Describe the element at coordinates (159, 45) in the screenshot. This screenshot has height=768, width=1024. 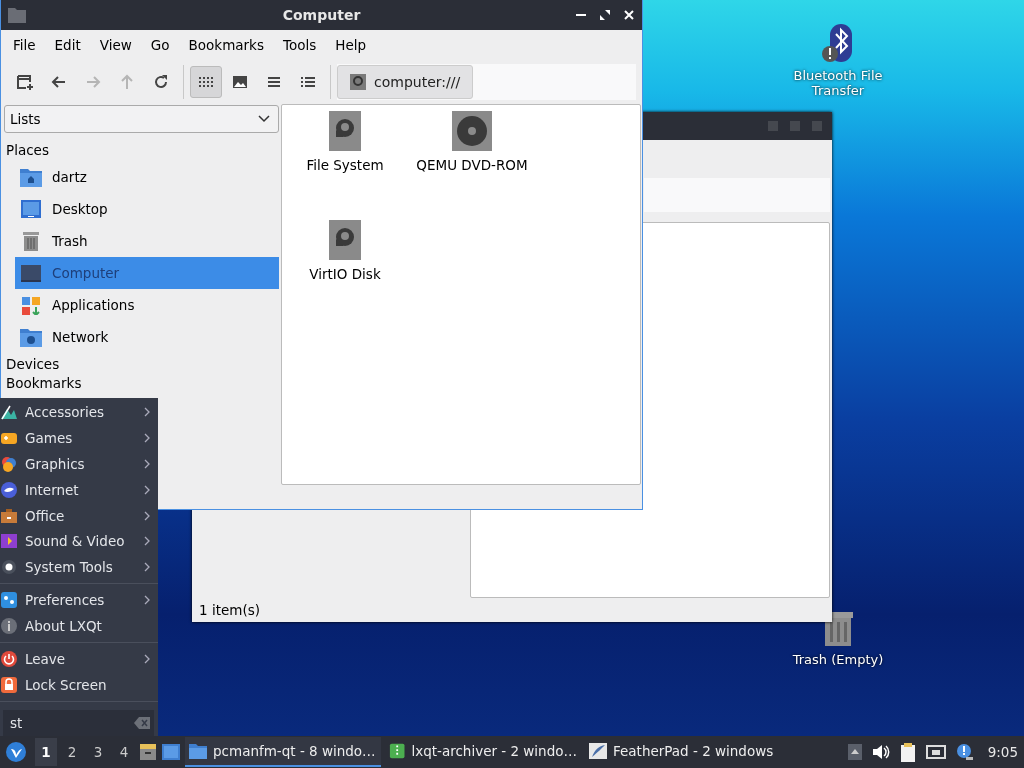
I see `menu-item: Go` at that location.